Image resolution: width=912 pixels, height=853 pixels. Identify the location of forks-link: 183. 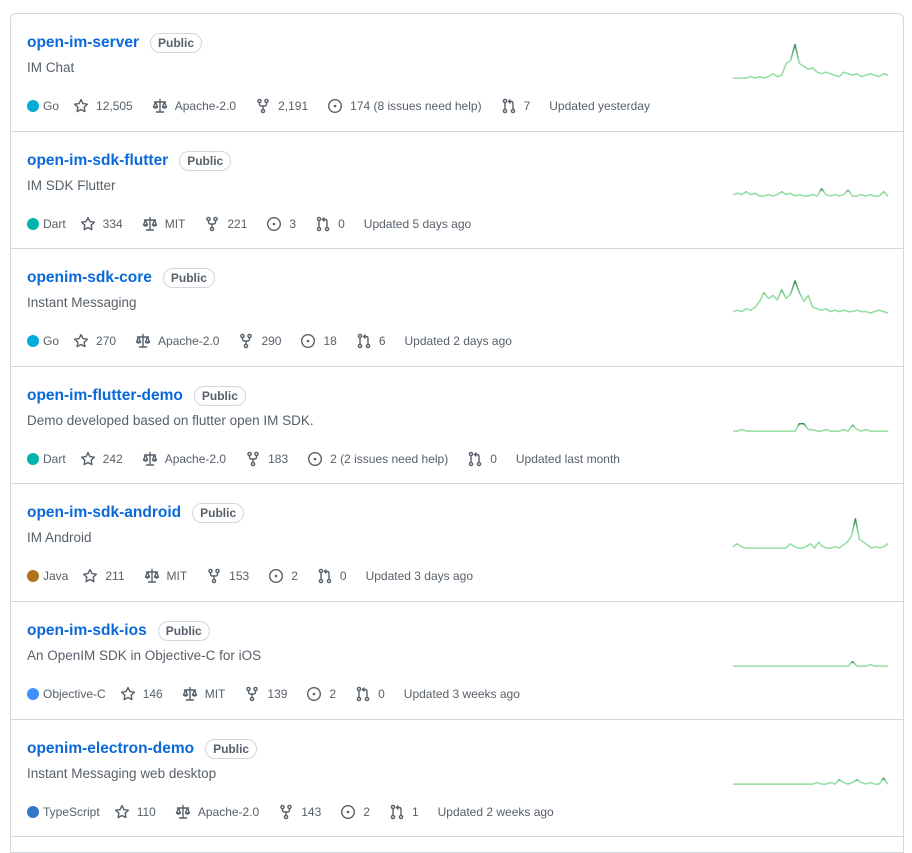
(266, 459).